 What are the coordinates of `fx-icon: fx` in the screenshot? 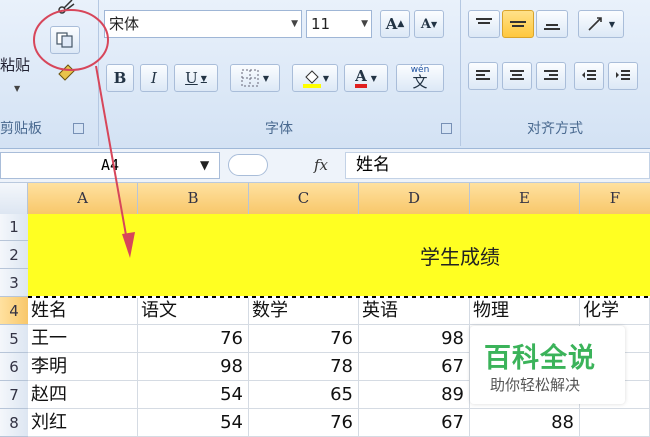 It's located at (320, 165).